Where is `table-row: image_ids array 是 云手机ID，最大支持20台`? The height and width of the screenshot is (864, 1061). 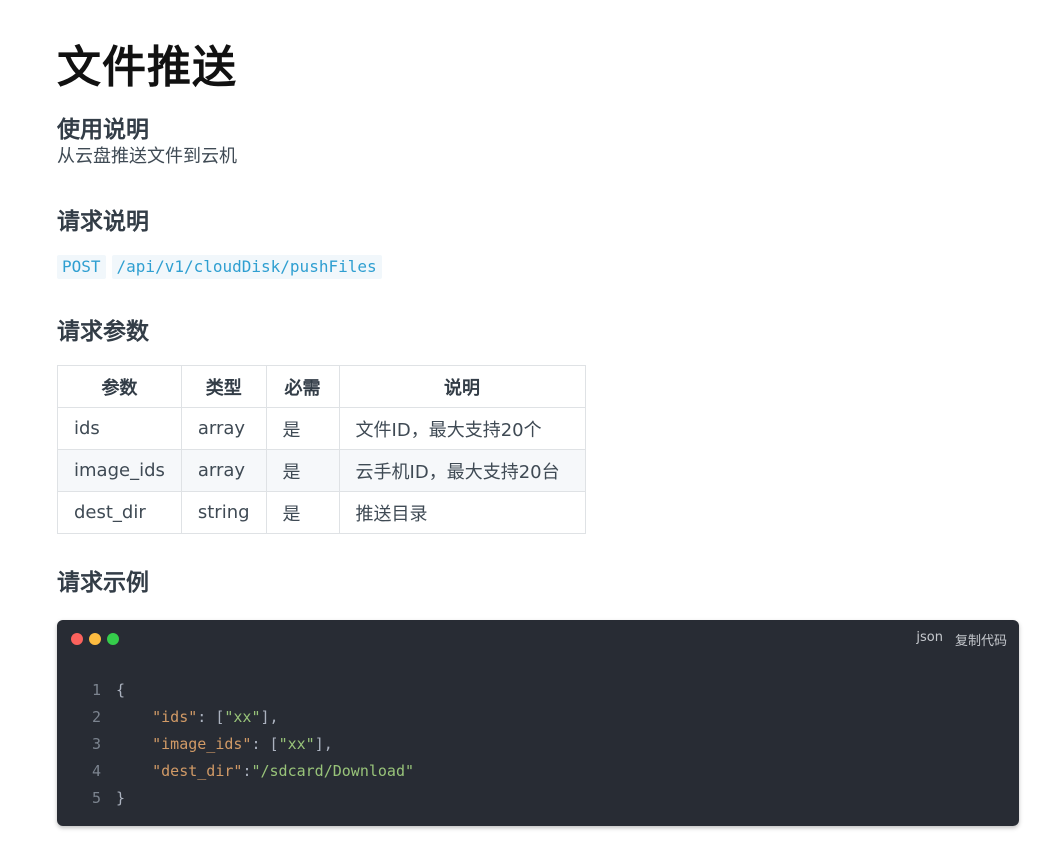
table-row: image_ids array 是 云手机ID，最大支持20台 is located at coordinates (321, 470).